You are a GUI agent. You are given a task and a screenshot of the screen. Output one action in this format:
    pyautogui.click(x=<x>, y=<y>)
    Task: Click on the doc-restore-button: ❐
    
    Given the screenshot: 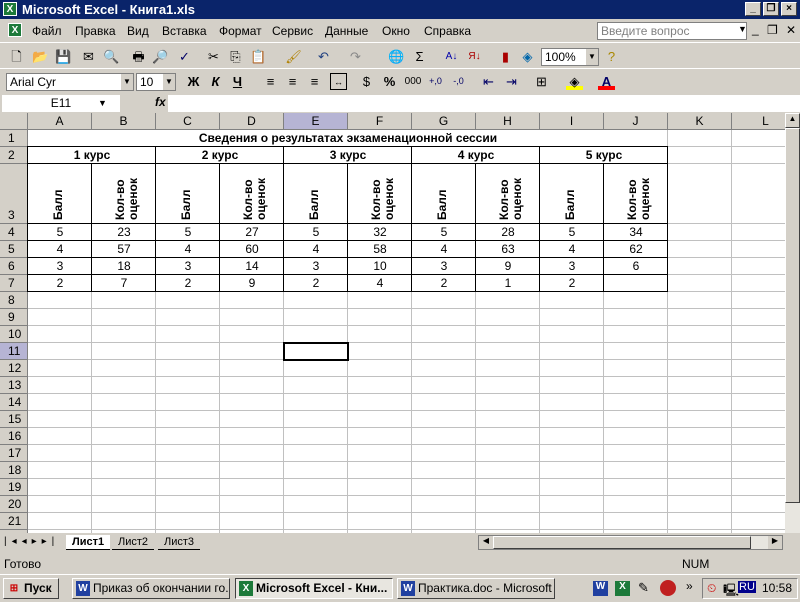 What is the action you would take?
    pyautogui.click(x=772, y=30)
    